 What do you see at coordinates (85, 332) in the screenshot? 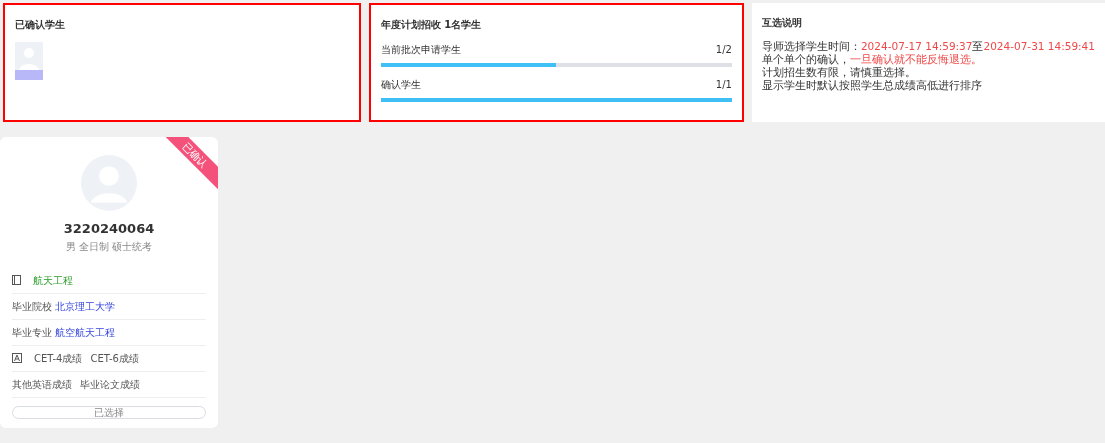
I see `field-value: 航空航天工程` at bounding box center [85, 332].